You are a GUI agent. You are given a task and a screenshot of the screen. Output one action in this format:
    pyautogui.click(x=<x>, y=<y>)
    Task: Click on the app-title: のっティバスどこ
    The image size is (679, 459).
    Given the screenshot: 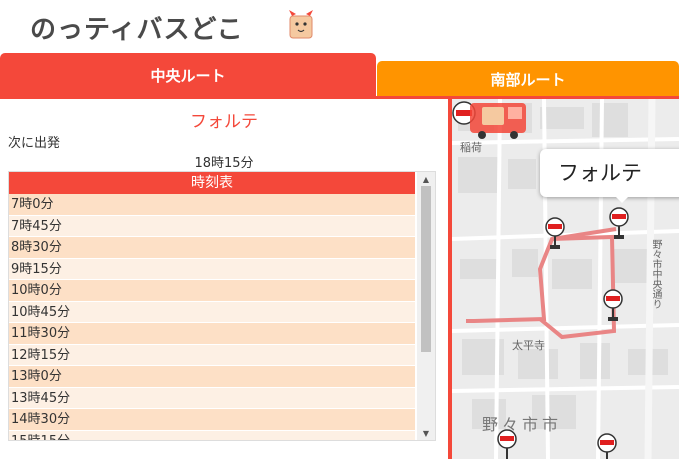 What is the action you would take?
    pyautogui.click(x=137, y=30)
    